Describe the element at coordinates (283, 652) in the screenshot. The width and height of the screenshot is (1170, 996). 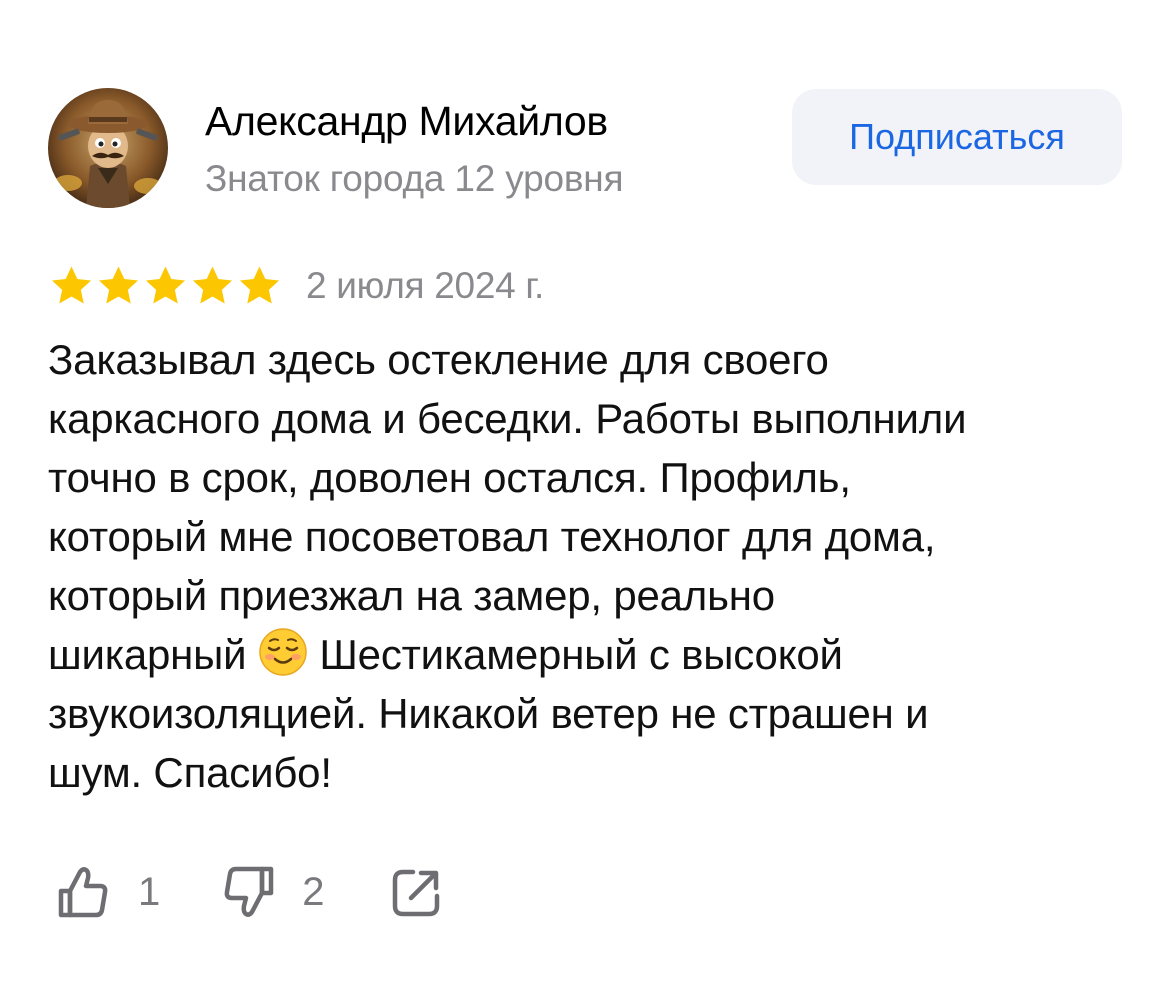
I see `smiling-face-emoji-icon` at that location.